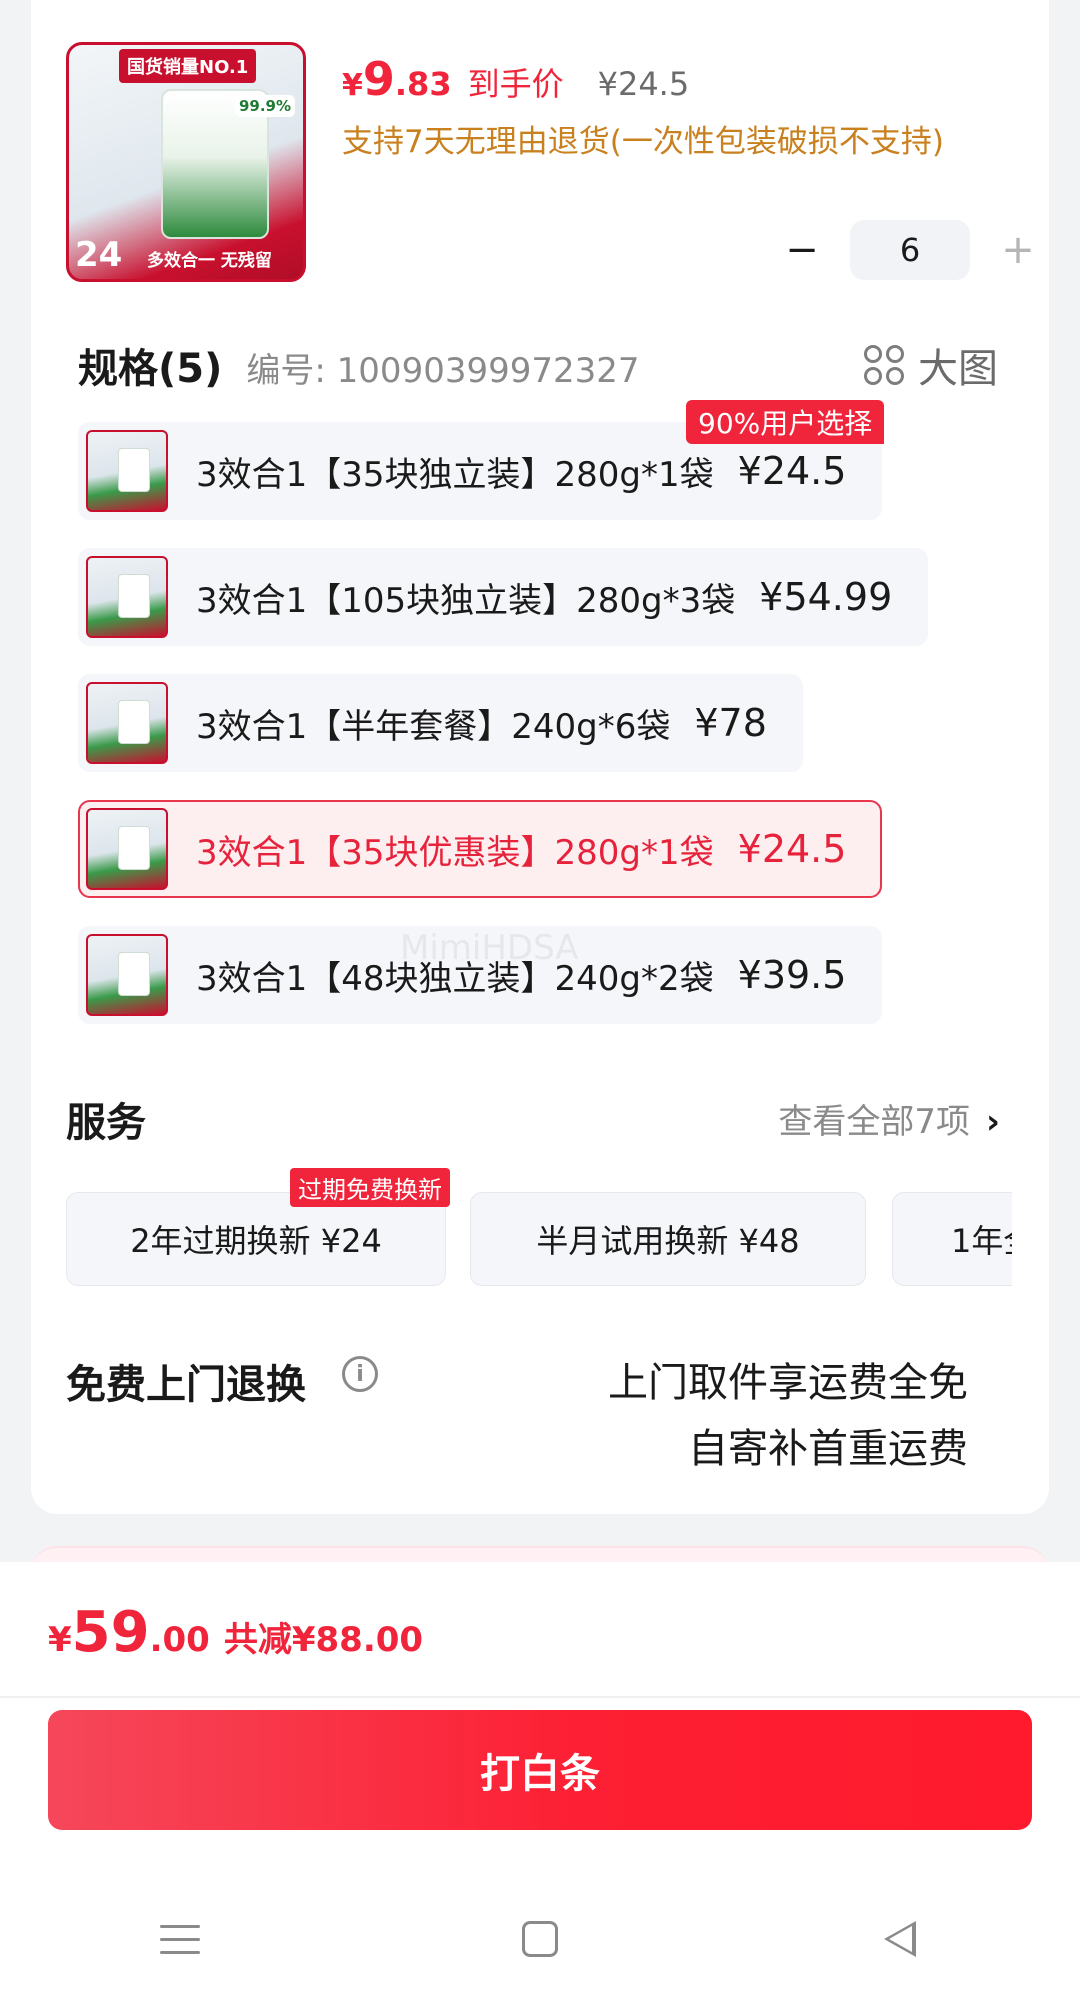 The height and width of the screenshot is (1998, 1080). Describe the element at coordinates (668, 1239) in the screenshot. I see `service-chip: 半月试用换新 ¥48` at that location.